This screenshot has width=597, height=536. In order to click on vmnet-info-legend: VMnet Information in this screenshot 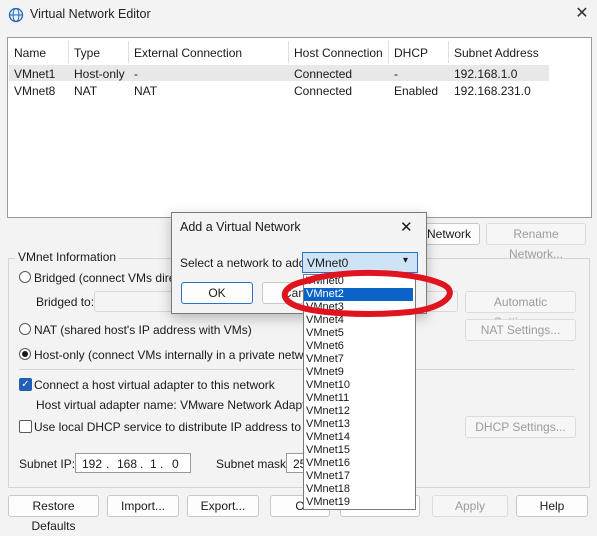, I will do `click(67, 257)`.